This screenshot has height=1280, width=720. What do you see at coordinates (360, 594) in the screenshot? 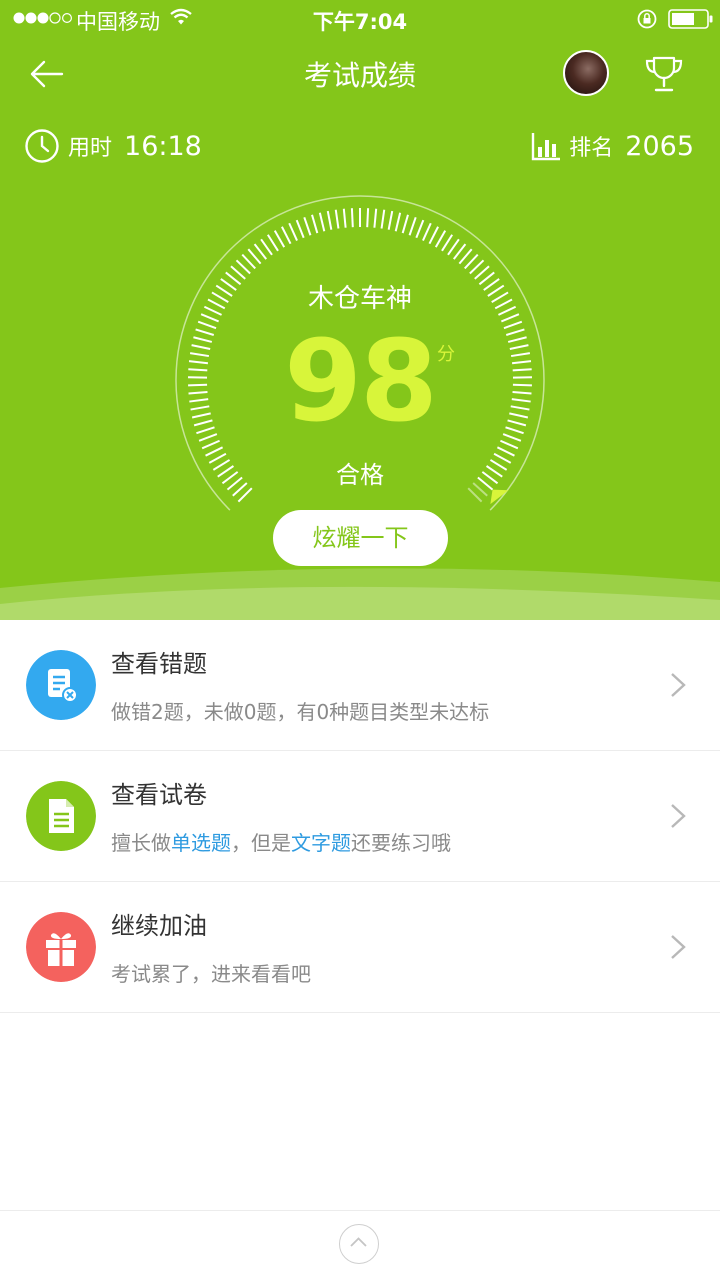
I see `hero-wave-divider` at bounding box center [360, 594].